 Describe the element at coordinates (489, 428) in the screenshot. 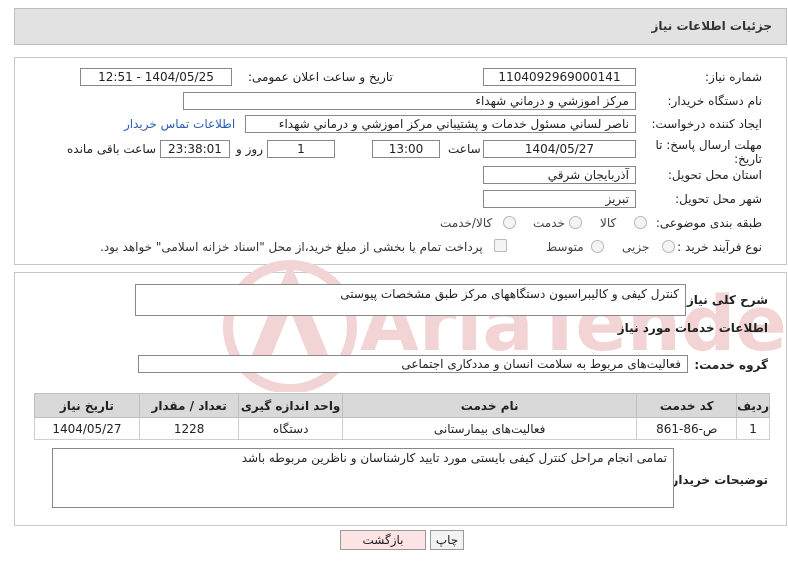

I see `cell-name: فعالیت‌های بیمارستانی` at that location.